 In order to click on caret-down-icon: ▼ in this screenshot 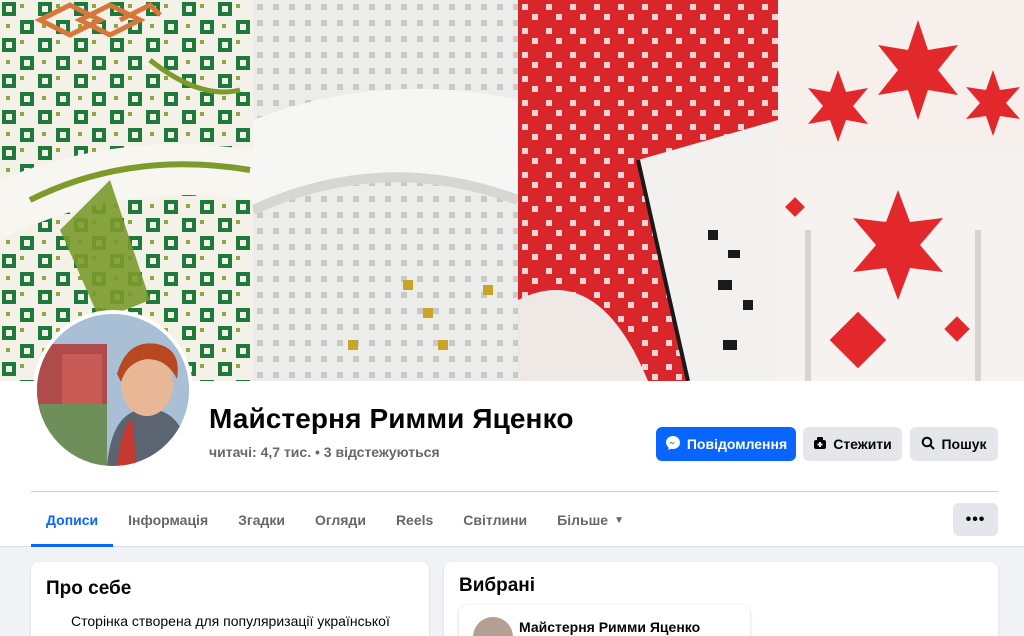, I will do `click(619, 520)`.